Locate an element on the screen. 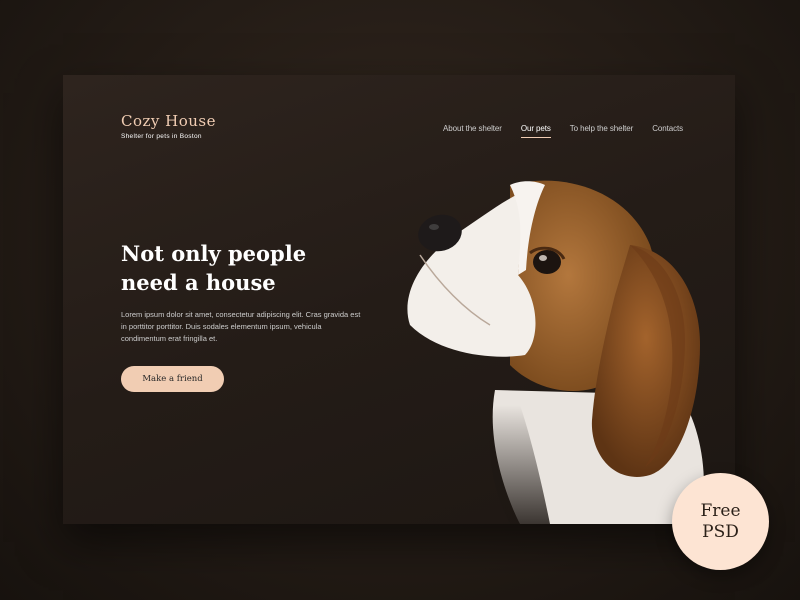 Image resolution: width=800 pixels, height=600 pixels. free-psd-badge: Free PSD is located at coordinates (720, 521).